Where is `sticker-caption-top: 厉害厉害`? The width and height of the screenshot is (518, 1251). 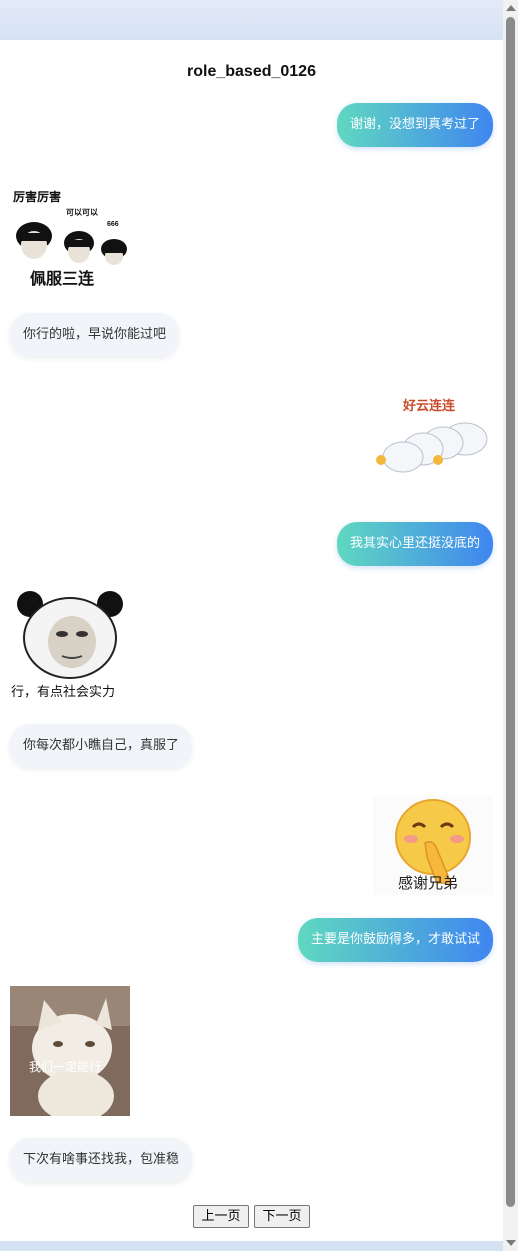
sticker-caption-top: 厉害厉害 is located at coordinates (37, 196).